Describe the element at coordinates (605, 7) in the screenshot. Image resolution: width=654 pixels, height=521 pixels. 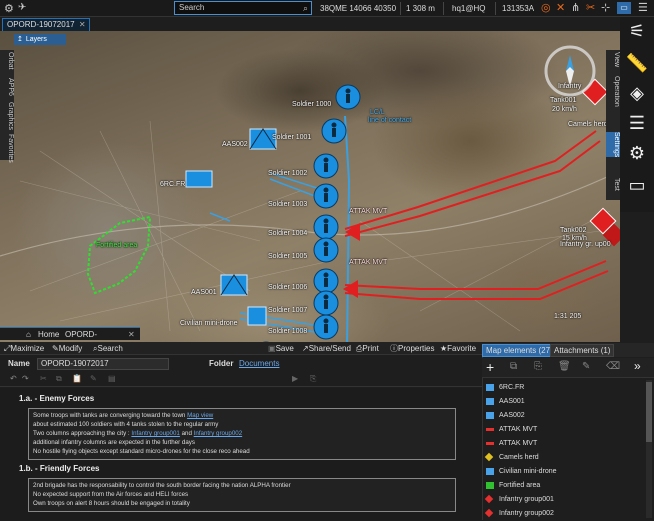
I see `network-icon: ⊹` at that location.